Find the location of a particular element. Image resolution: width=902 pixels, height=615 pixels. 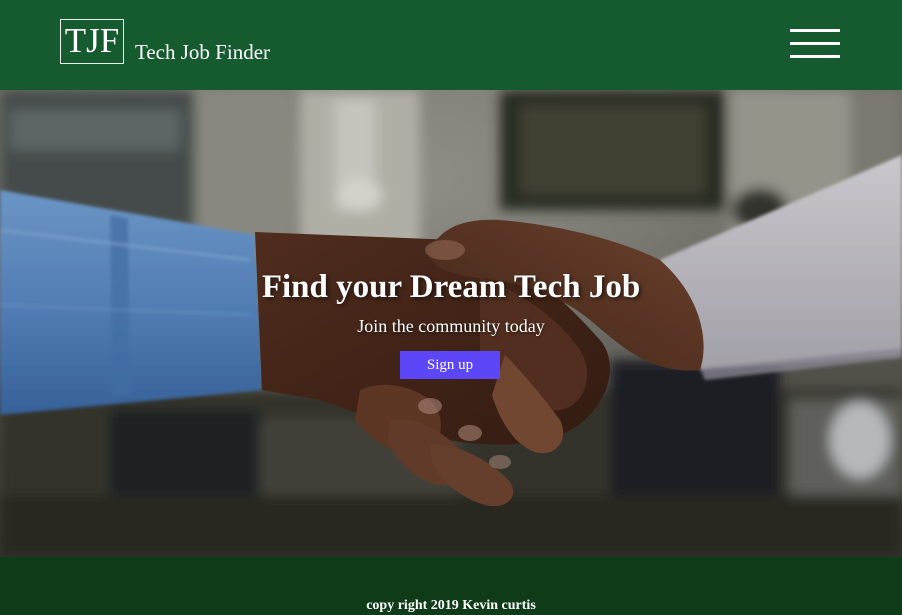

hero-subtitle: Join the community today is located at coordinates (451, 326).